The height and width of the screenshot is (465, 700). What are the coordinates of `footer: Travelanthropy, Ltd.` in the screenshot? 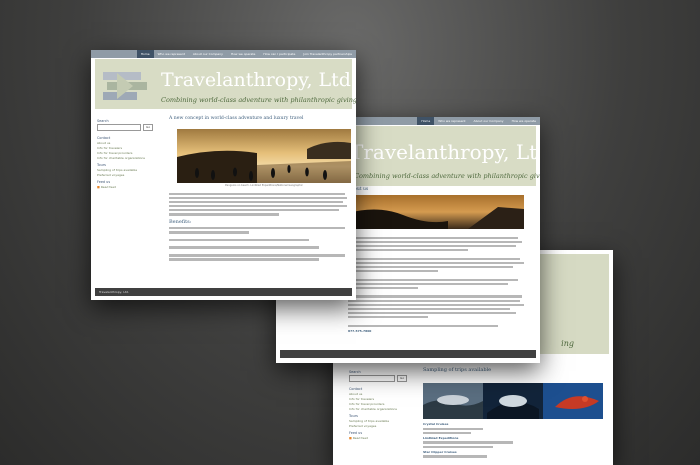 It's located at (223, 292).